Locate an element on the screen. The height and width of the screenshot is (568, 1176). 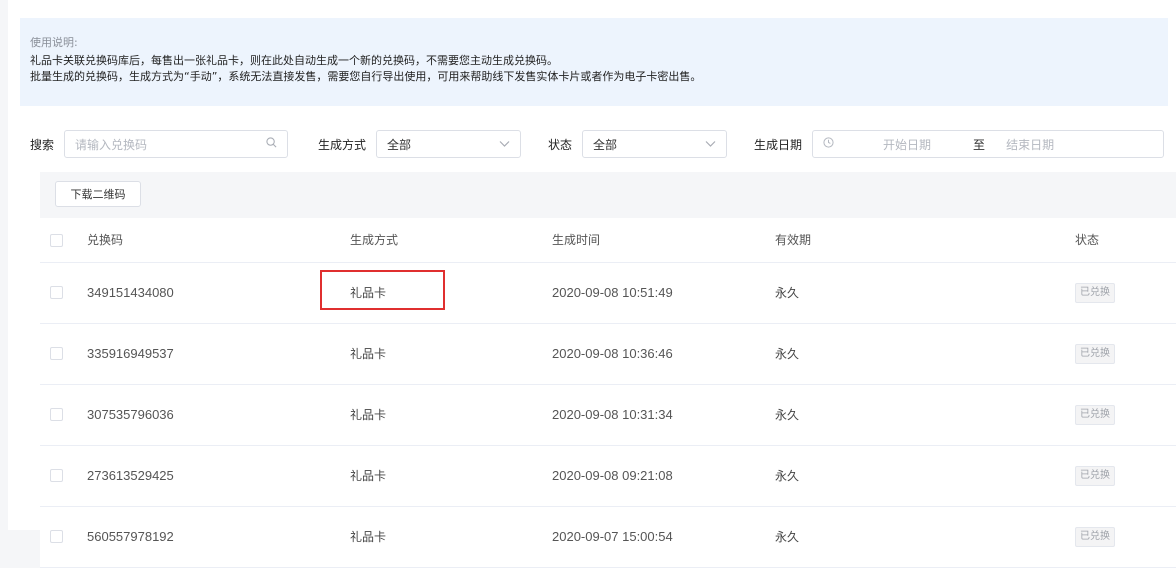
status-label: 状态 is located at coordinates (560, 144).